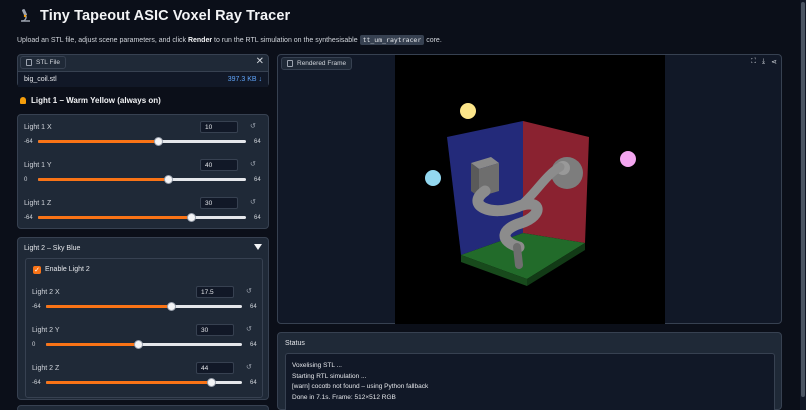 This screenshot has height=410, width=806. Describe the element at coordinates (258, 247) in the screenshot. I see `collapse-caret-icon` at that location.